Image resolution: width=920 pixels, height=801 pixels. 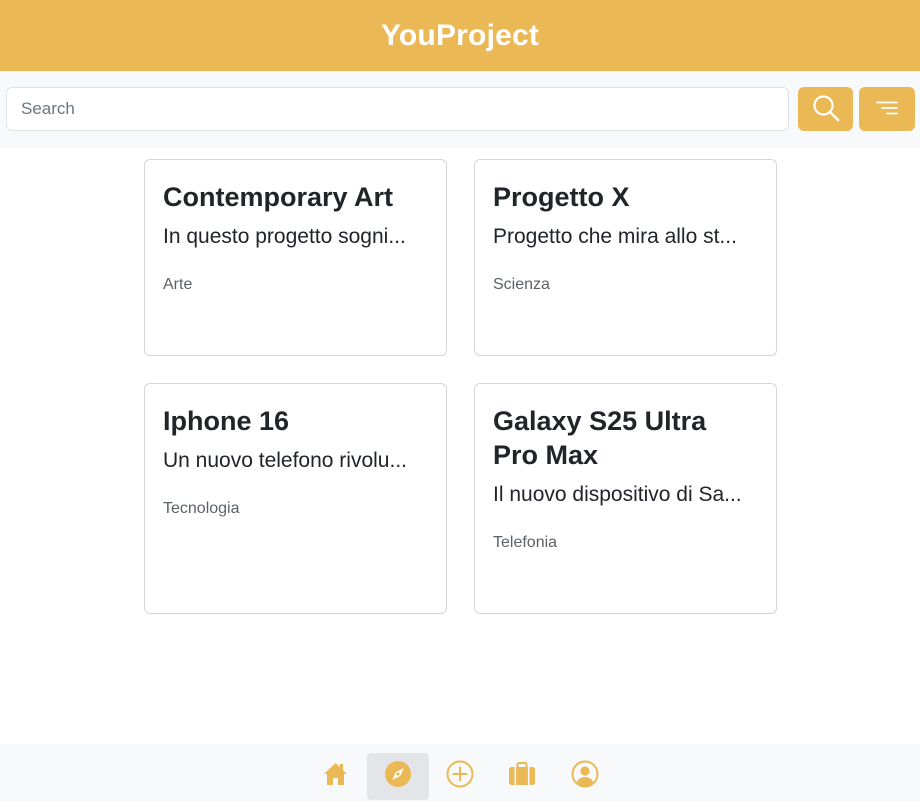 I want to click on project-category: Arte, so click(x=178, y=284).